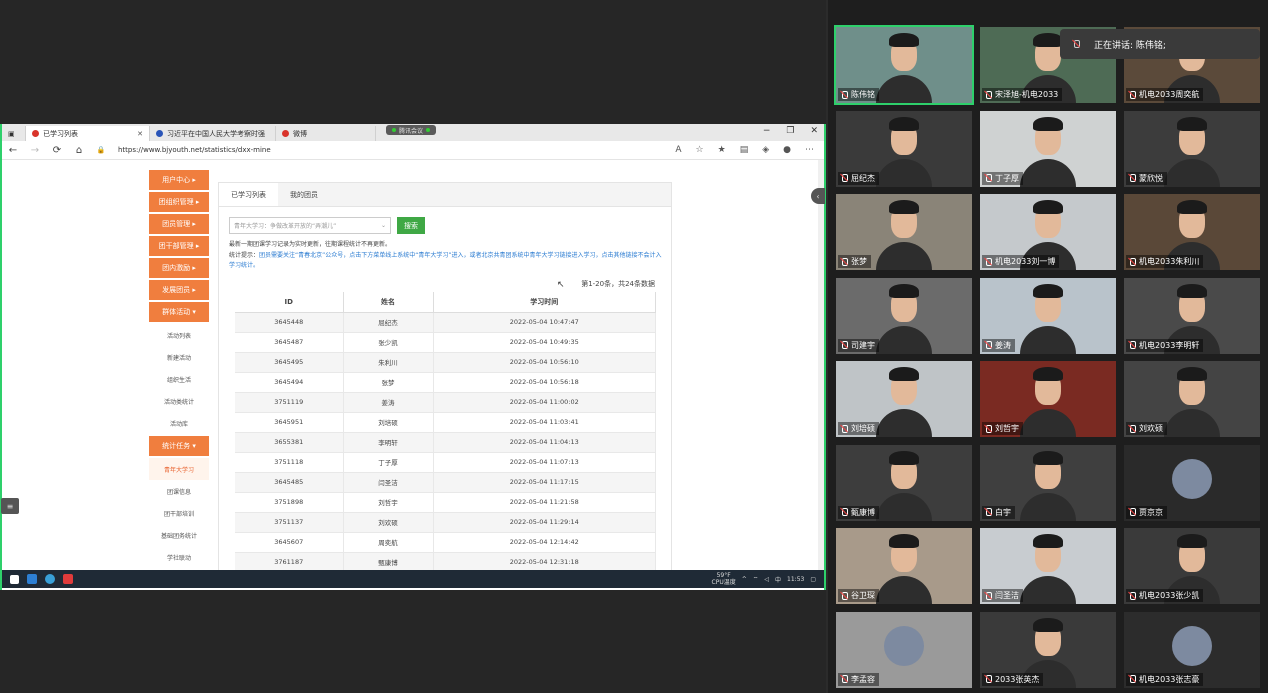 This screenshot has width=1268, height=693. Describe the element at coordinates (140, 134) in the screenshot. I see `close-icon: ✕` at that location.